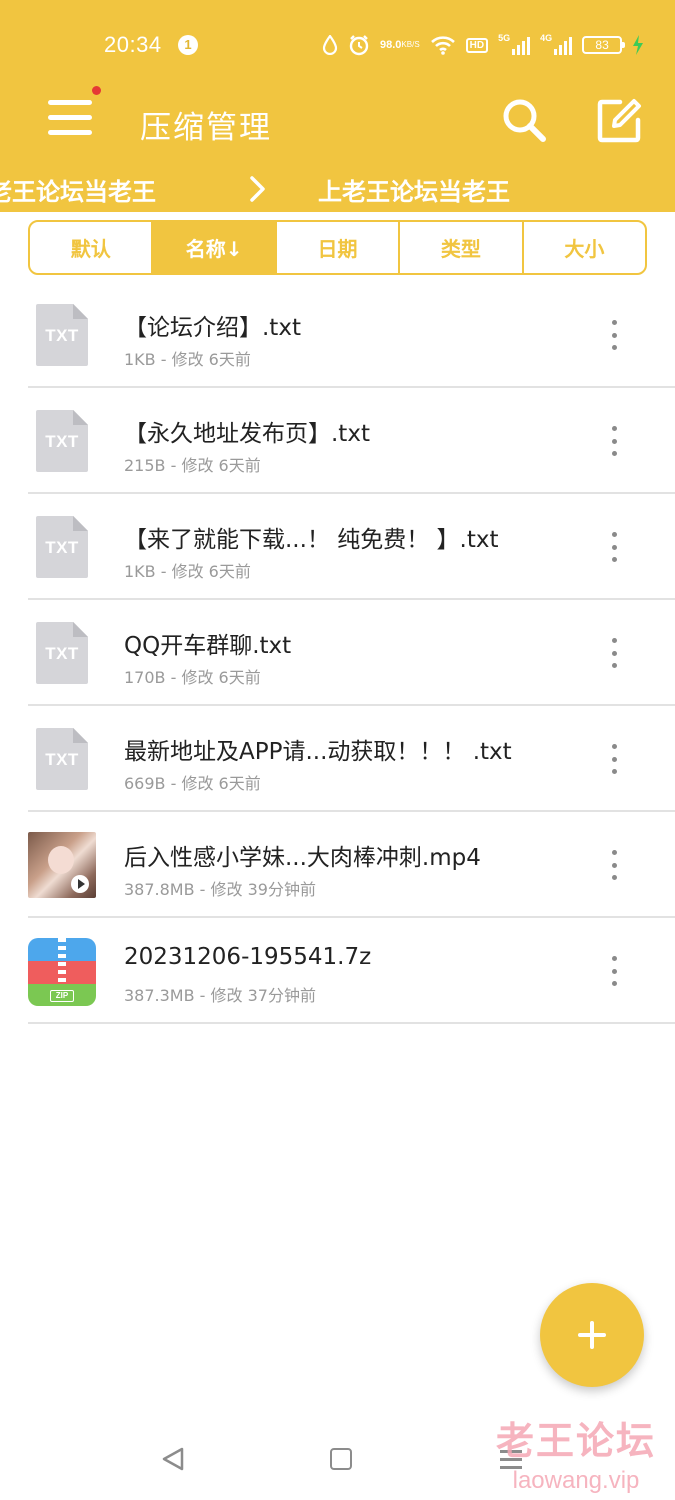 The width and height of the screenshot is (675, 1500). Describe the element at coordinates (188, 45) in the screenshot. I see `notification-badge: 1` at that location.